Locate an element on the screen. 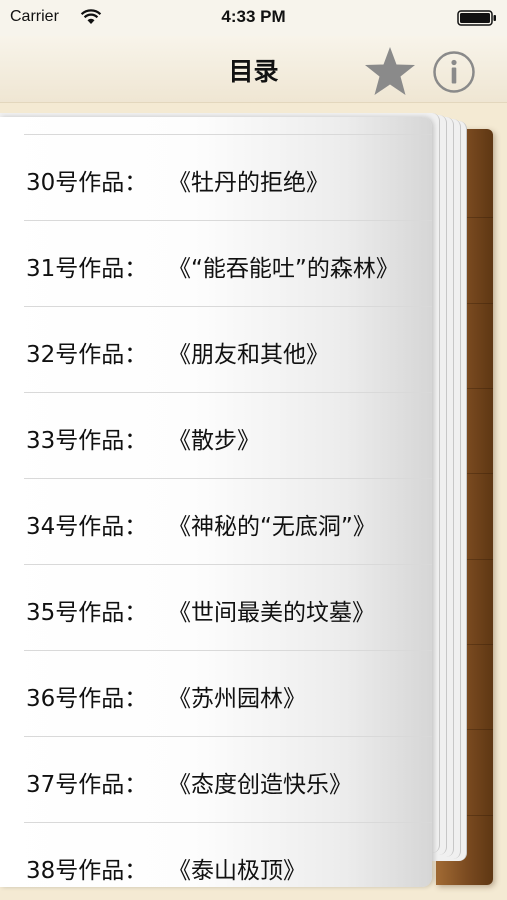  toc-item-number: 30号作品： is located at coordinates (87, 183).